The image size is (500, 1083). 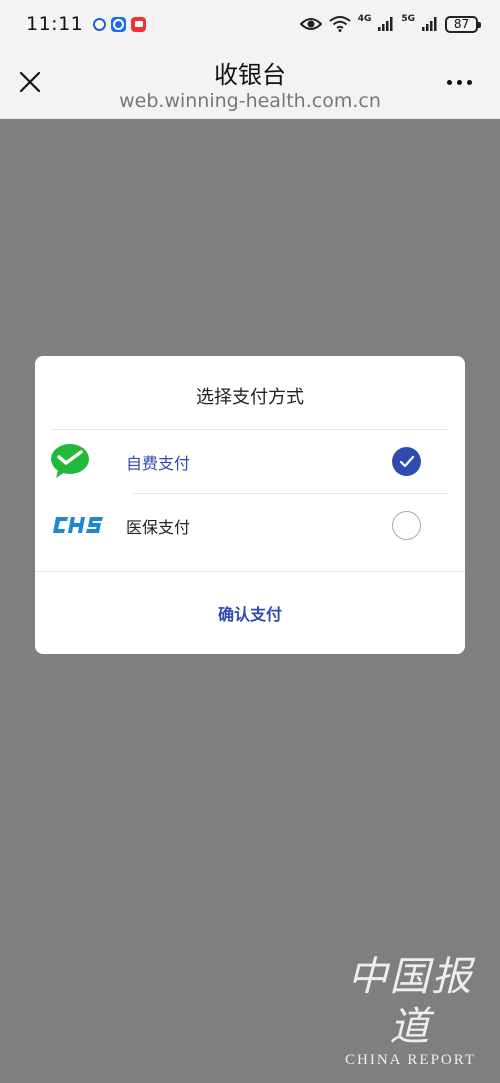 What do you see at coordinates (410, 1060) in the screenshot?
I see `watermark-english: CHINA REPORT` at bounding box center [410, 1060].